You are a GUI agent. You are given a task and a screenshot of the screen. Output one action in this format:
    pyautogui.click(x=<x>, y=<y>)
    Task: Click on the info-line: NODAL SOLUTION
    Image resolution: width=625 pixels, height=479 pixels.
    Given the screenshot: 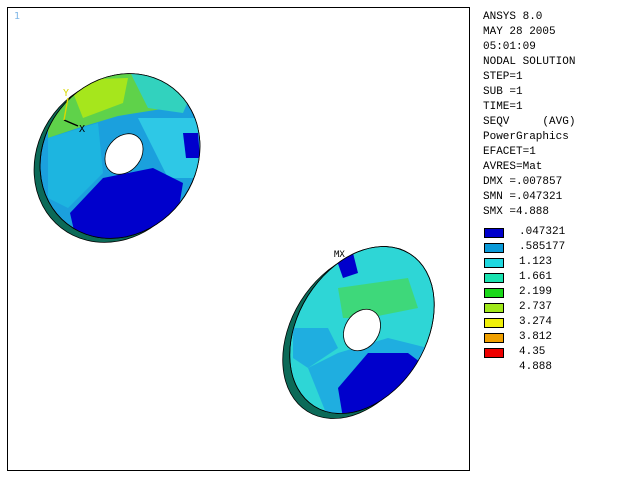 What is the action you would take?
    pyautogui.click(x=529, y=62)
    